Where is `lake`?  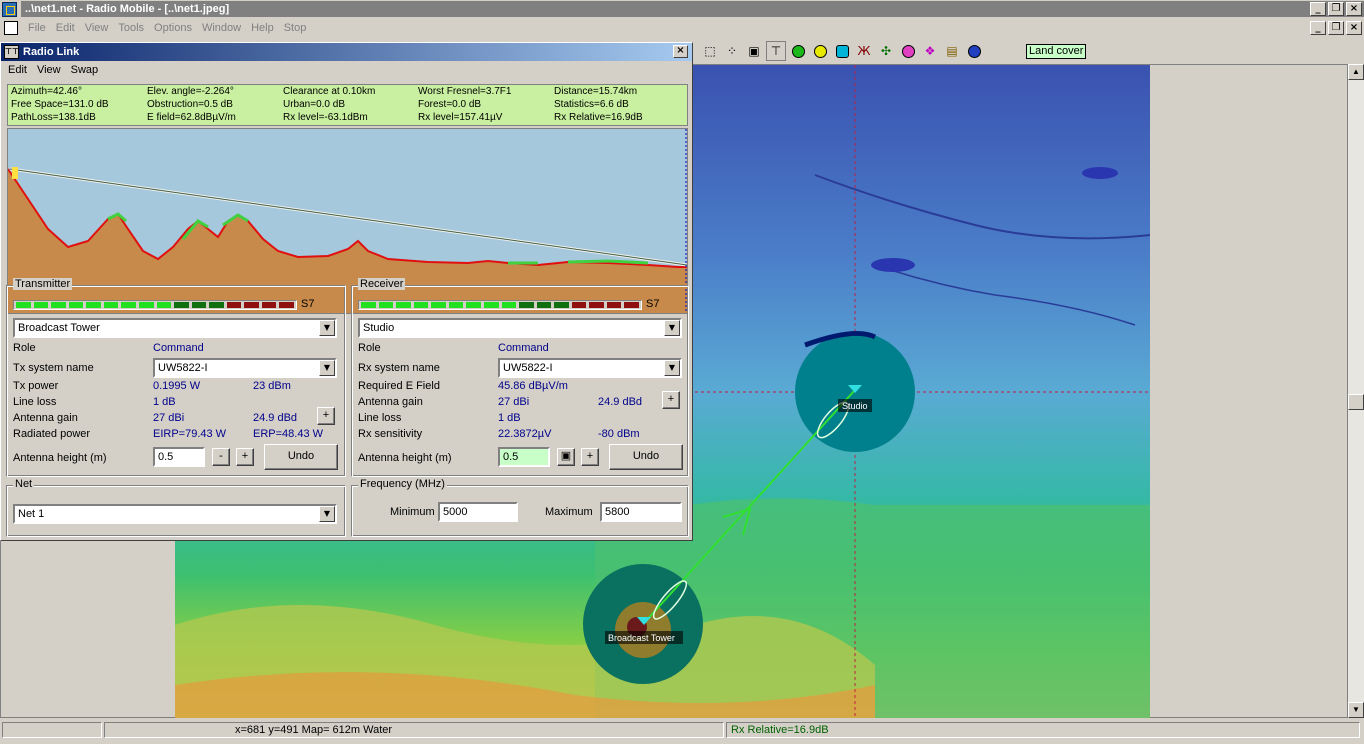 lake is located at coordinates (1100, 173).